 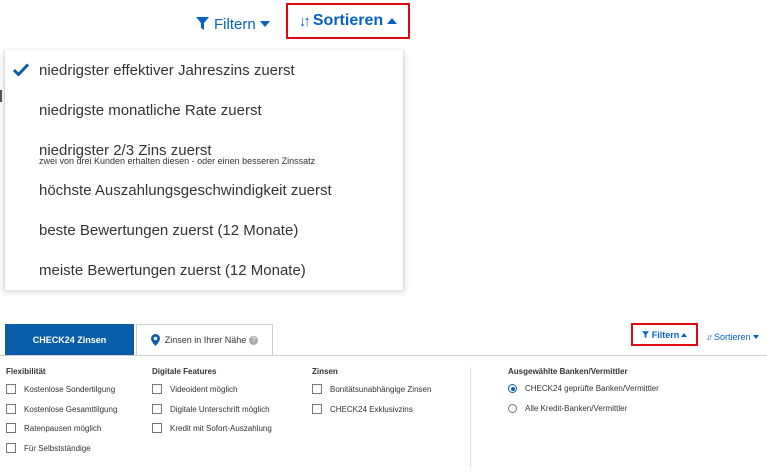 I want to click on radio-check24-verified-banks: CHECK24 geprüfte Banken/Vermittler, so click(x=583, y=388).